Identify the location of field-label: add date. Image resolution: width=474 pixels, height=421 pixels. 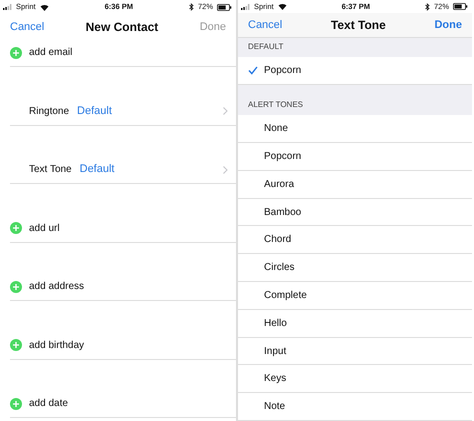
(48, 404).